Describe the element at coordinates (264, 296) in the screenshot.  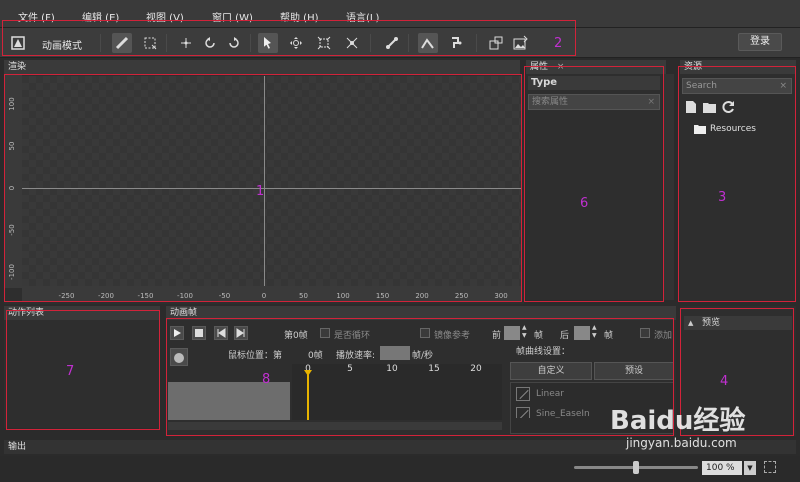
I see `x-ruler-tick-label: 0` at that location.